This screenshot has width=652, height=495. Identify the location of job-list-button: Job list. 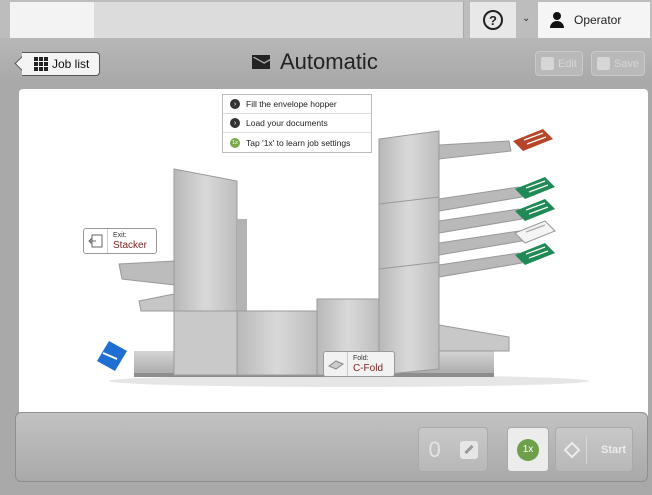
(61, 64).